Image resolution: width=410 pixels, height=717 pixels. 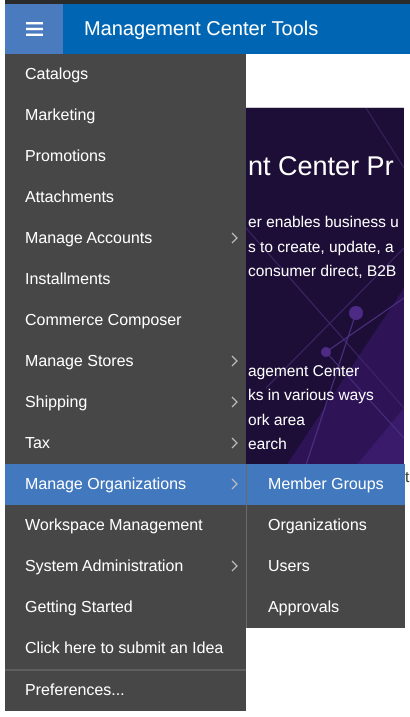 I want to click on banner-text: s to create, update, a, so click(x=321, y=248).